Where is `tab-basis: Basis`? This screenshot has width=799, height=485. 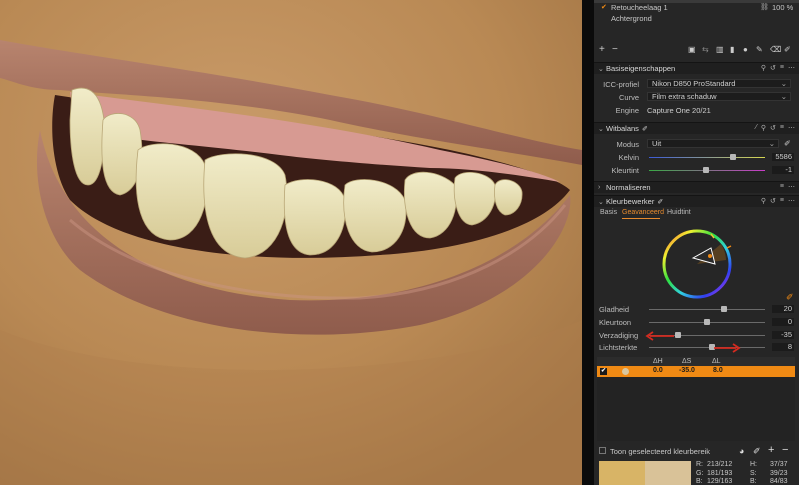 tab-basis: Basis is located at coordinates (608, 212).